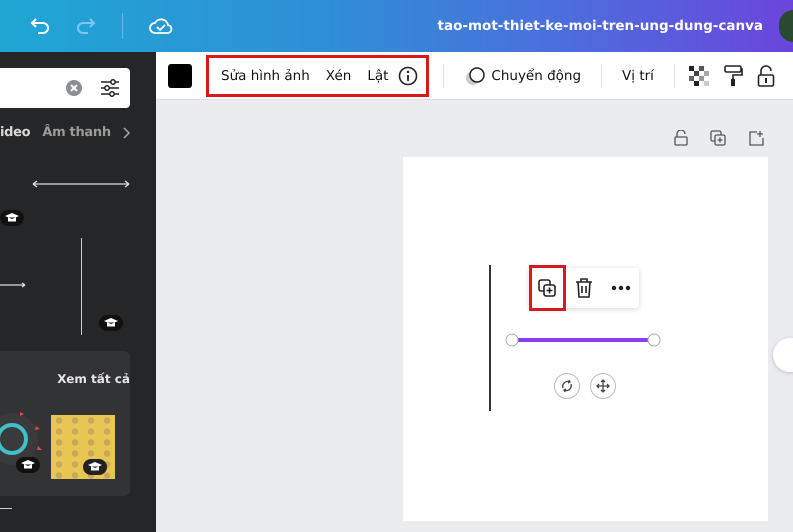  What do you see at coordinates (74, 88) in the screenshot?
I see `clear-icon` at bounding box center [74, 88].